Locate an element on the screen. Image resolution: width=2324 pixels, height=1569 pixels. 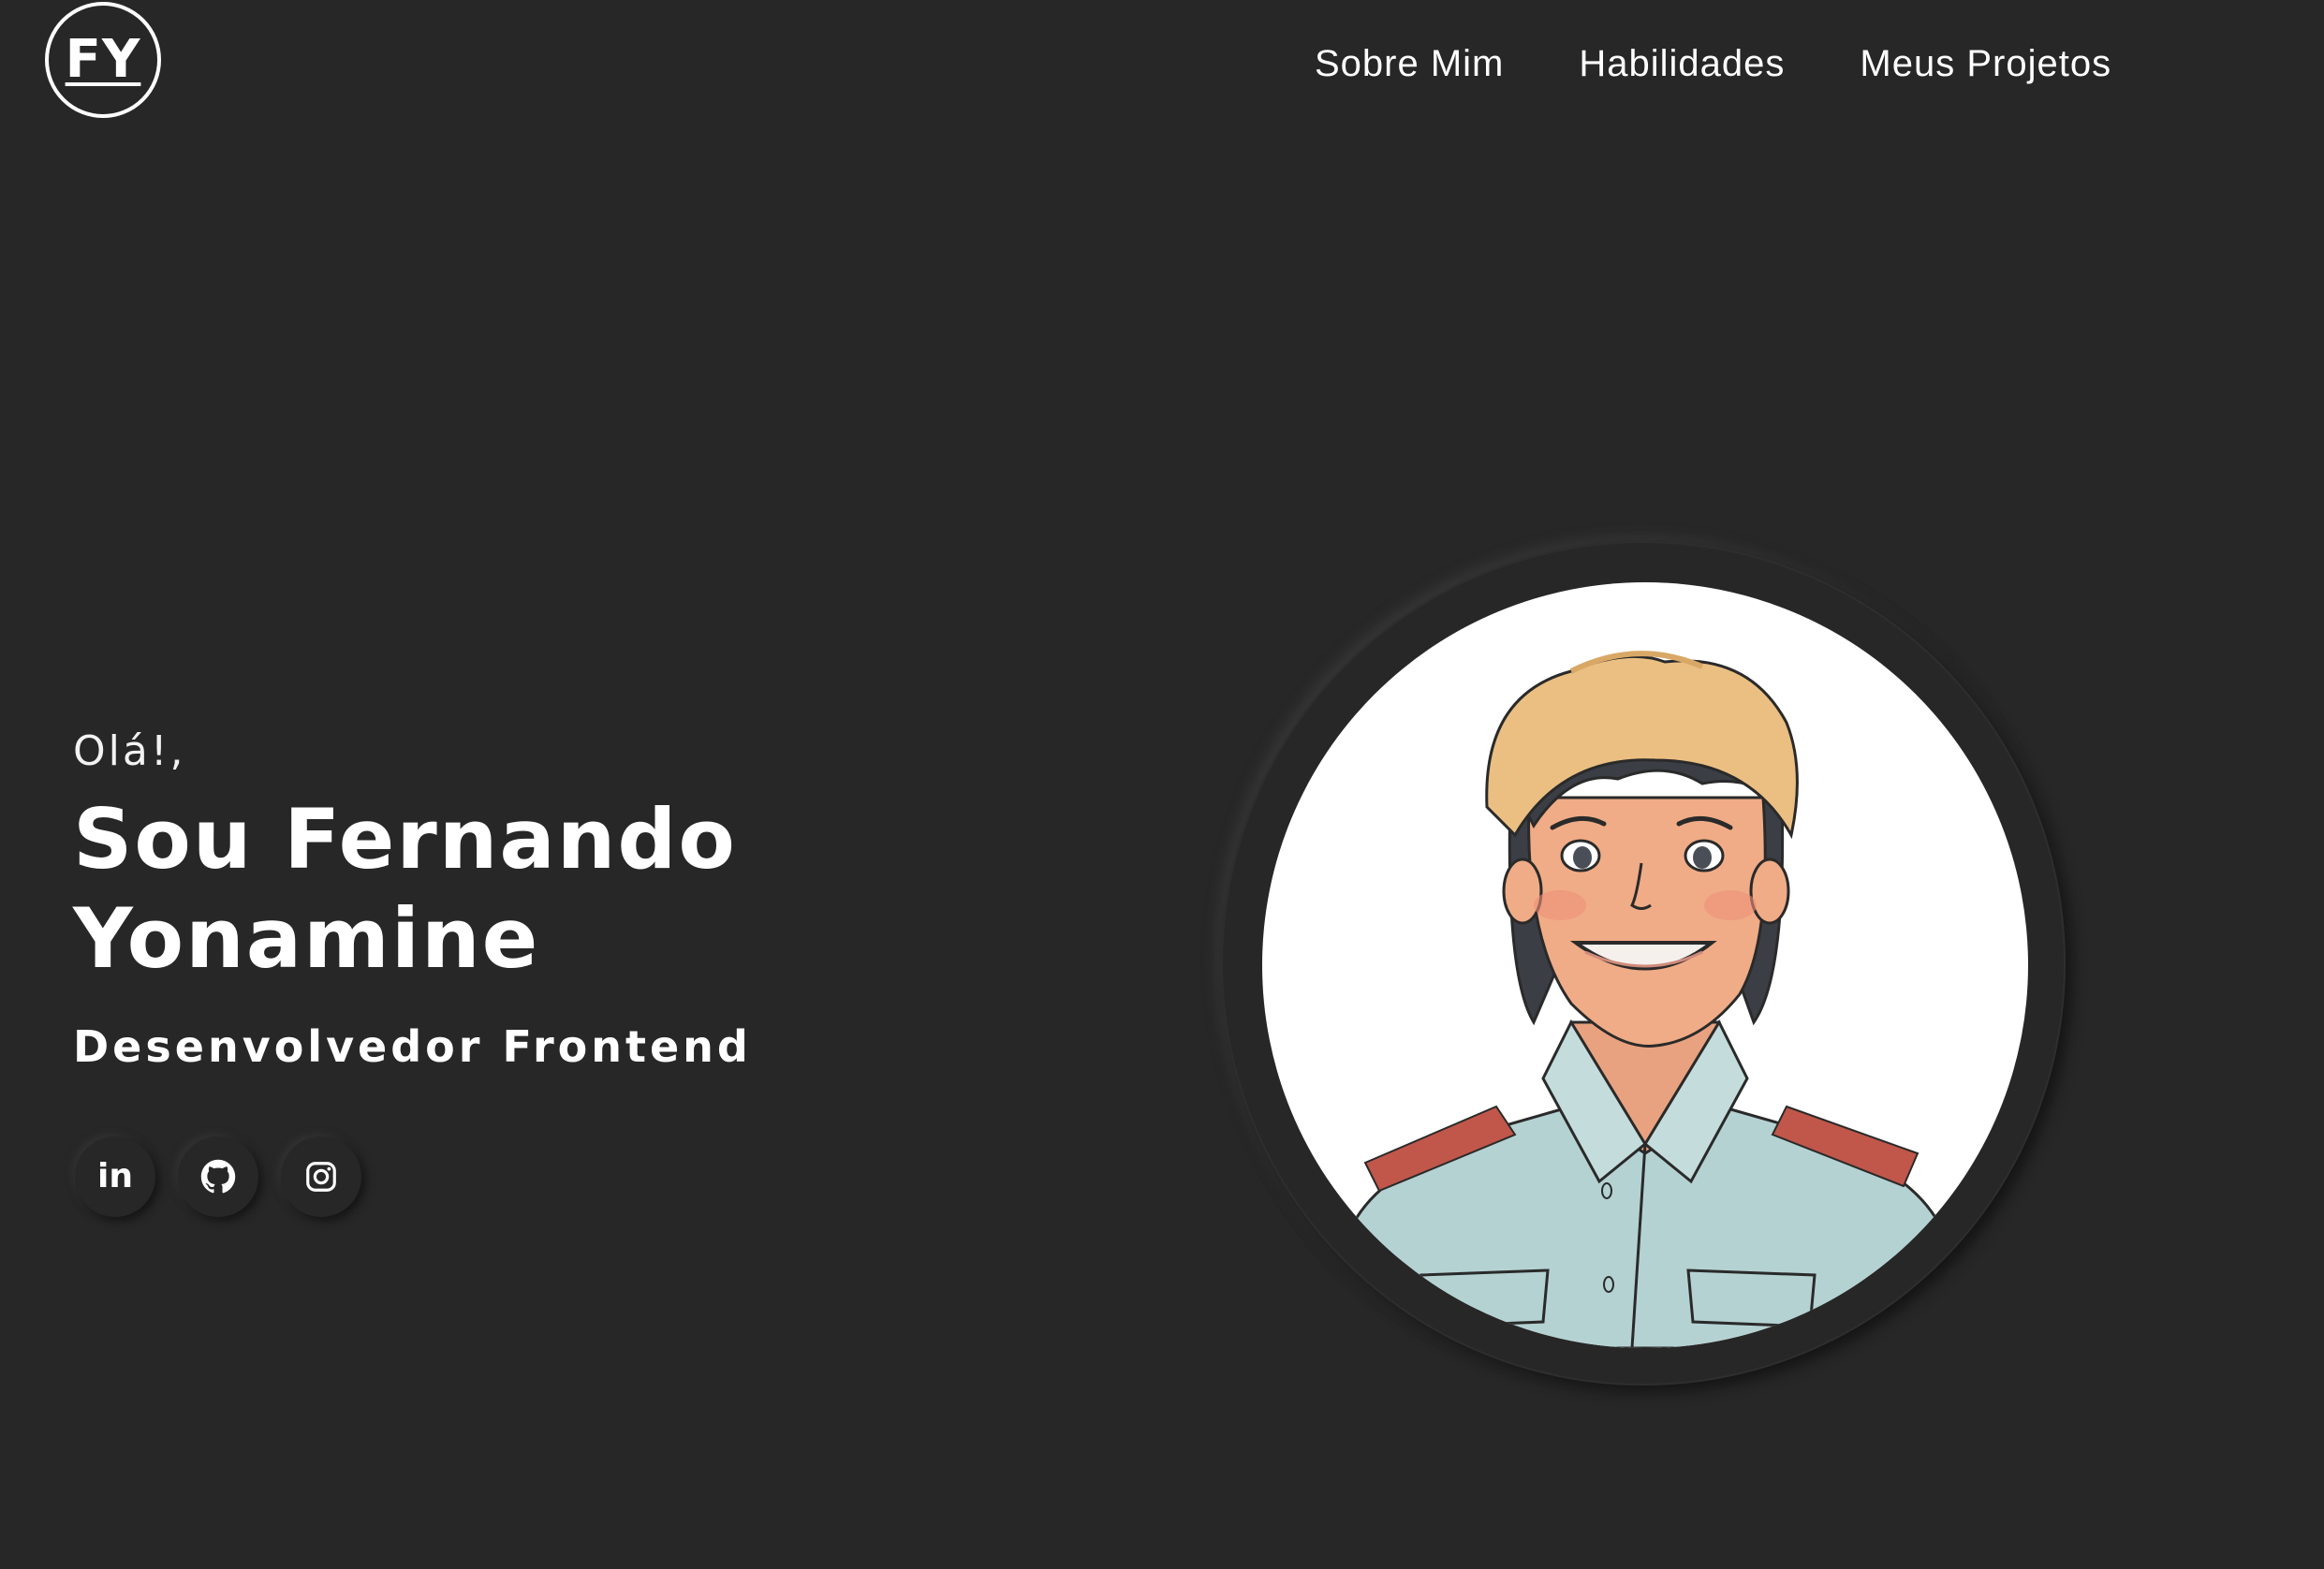
linkedin-button: in is located at coordinates (115, 1176).